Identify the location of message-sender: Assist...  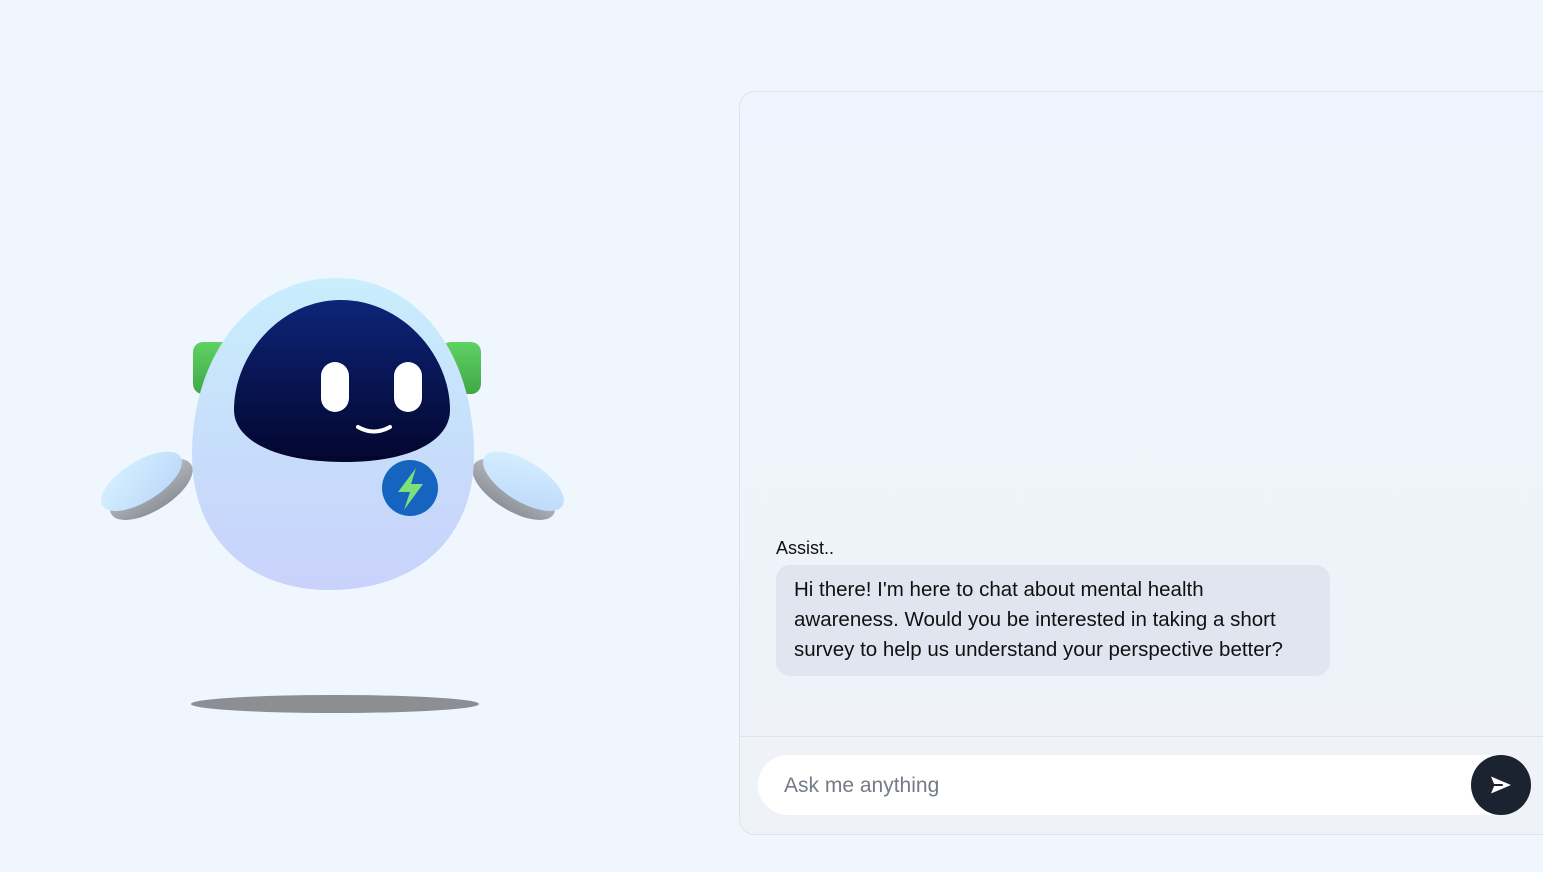
(805, 548).